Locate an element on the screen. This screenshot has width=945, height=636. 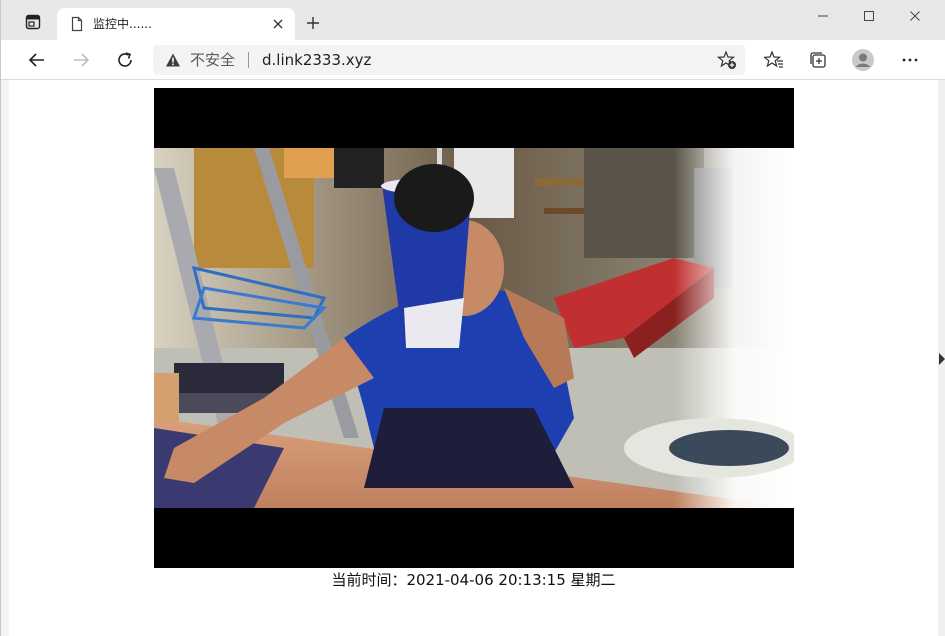
warning-icon is located at coordinates (173, 60).